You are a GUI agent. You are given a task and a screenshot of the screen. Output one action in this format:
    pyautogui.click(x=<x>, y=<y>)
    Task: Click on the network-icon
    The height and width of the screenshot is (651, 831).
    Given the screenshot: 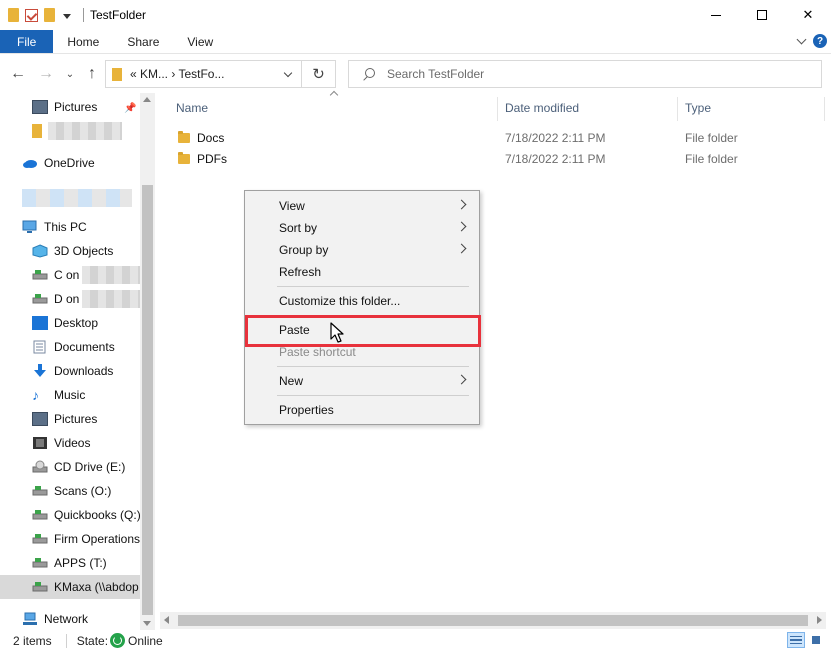 What is the action you would take?
    pyautogui.click(x=30, y=619)
    